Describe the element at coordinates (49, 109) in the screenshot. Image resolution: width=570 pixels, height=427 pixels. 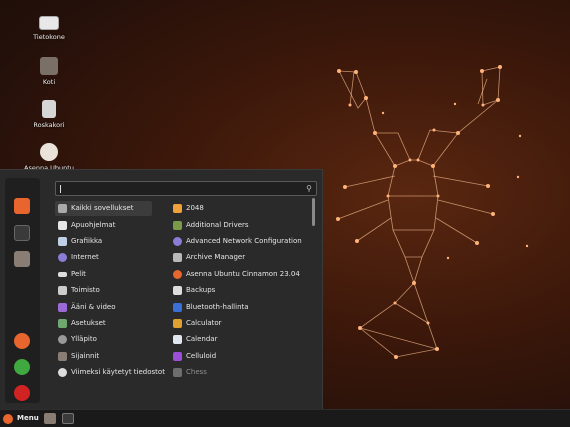
I see `trash-icon` at that location.